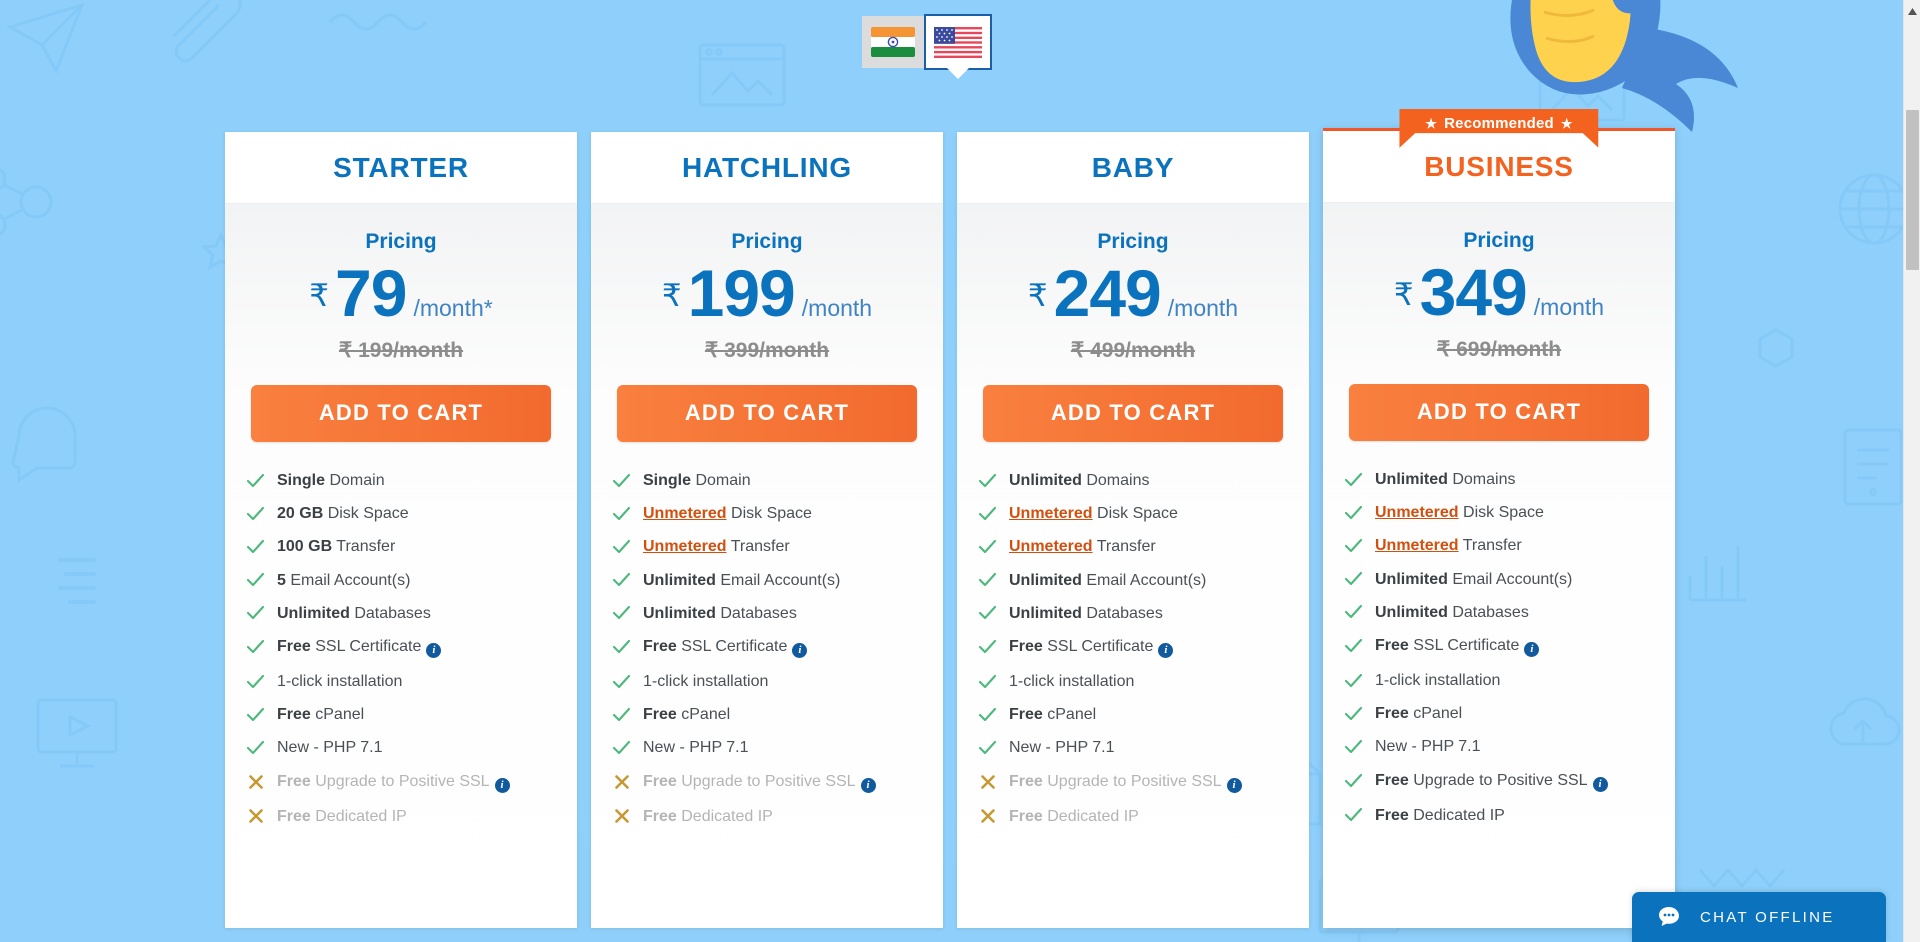  I want to click on india-flag-button, so click(893, 42).